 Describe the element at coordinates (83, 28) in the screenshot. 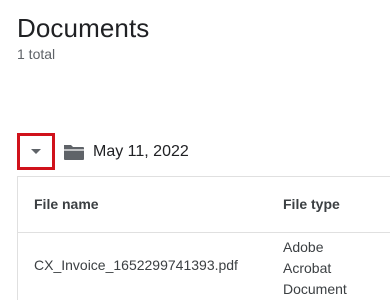

I see `page-title: Documents` at that location.